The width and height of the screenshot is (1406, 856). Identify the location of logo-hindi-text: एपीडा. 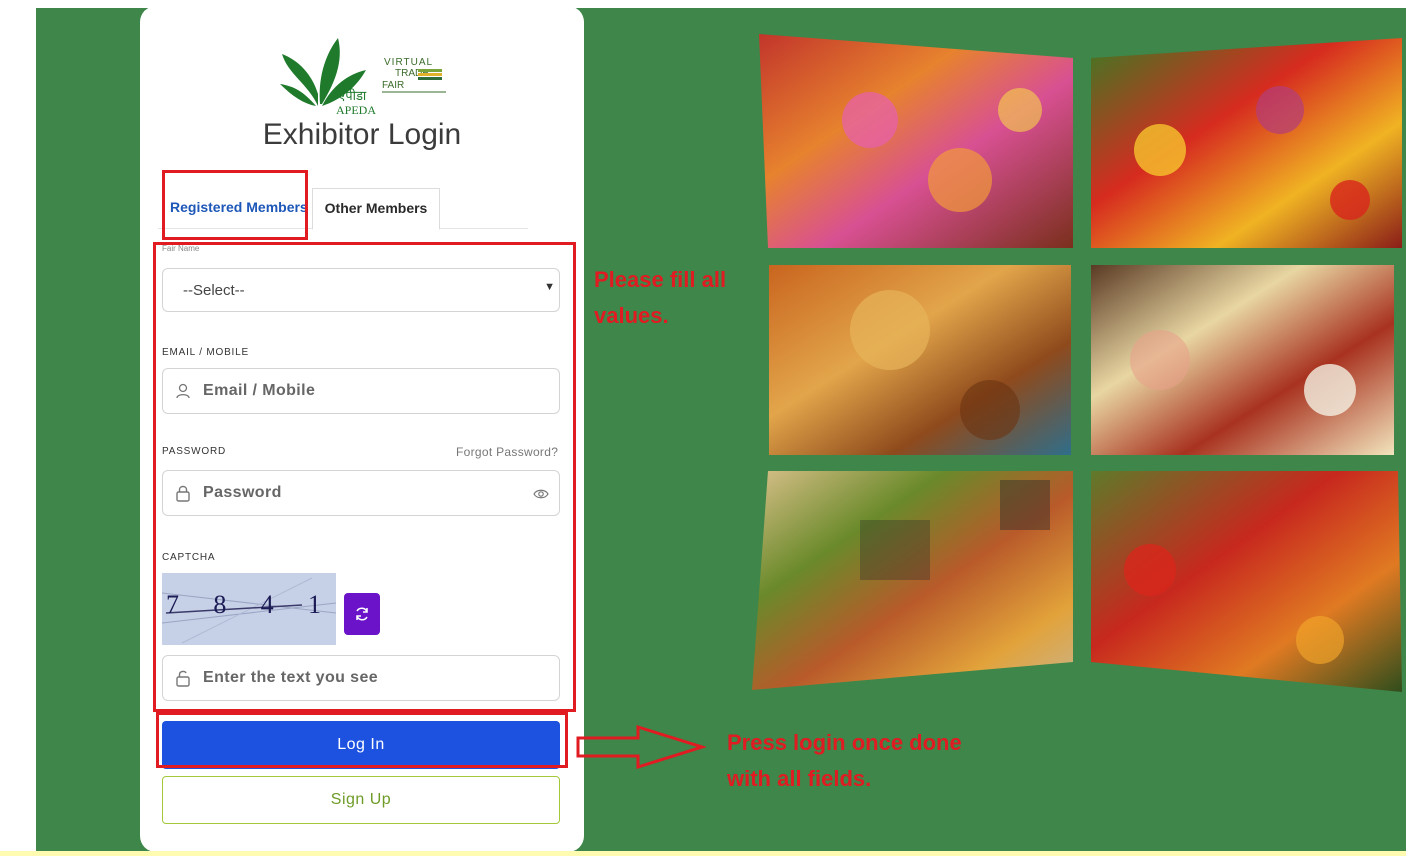
(352, 96).